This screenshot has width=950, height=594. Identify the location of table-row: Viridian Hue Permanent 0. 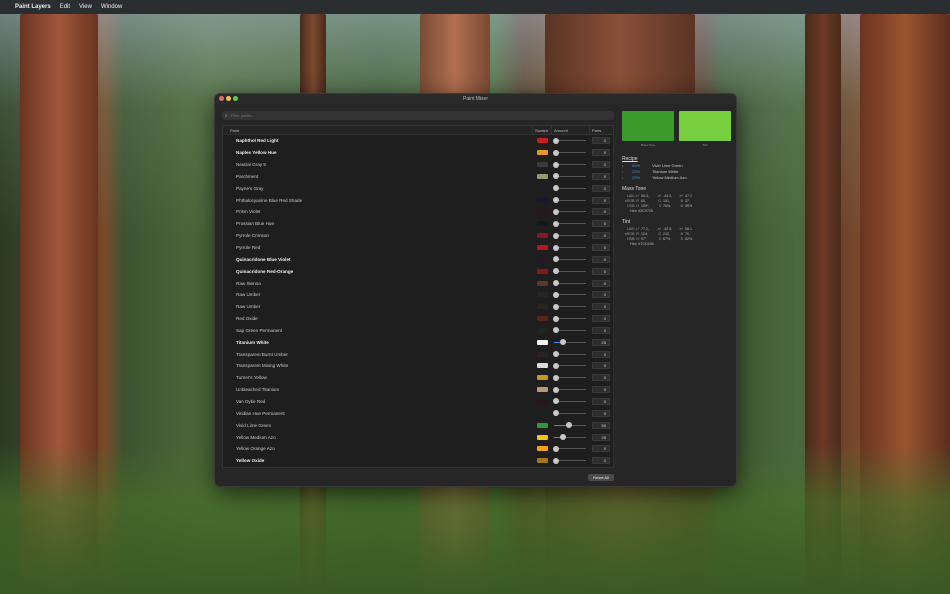
(418, 413).